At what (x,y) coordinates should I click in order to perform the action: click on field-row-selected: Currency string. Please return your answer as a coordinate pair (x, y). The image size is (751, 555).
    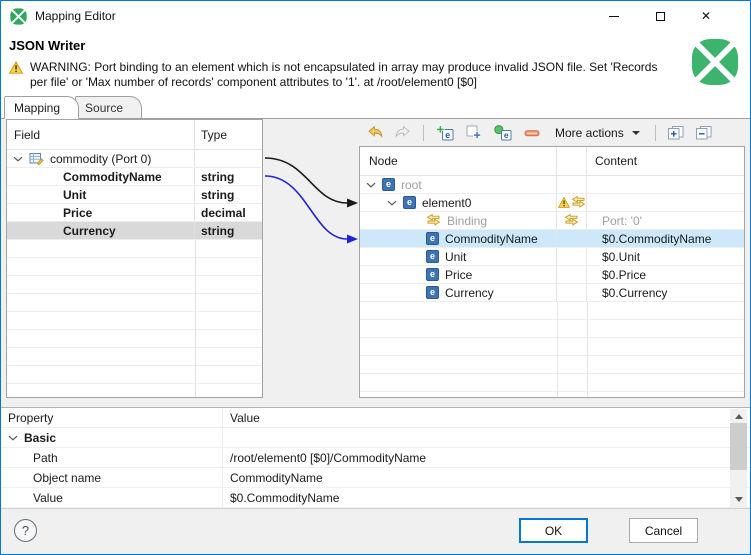
    Looking at the image, I should click on (134, 231).